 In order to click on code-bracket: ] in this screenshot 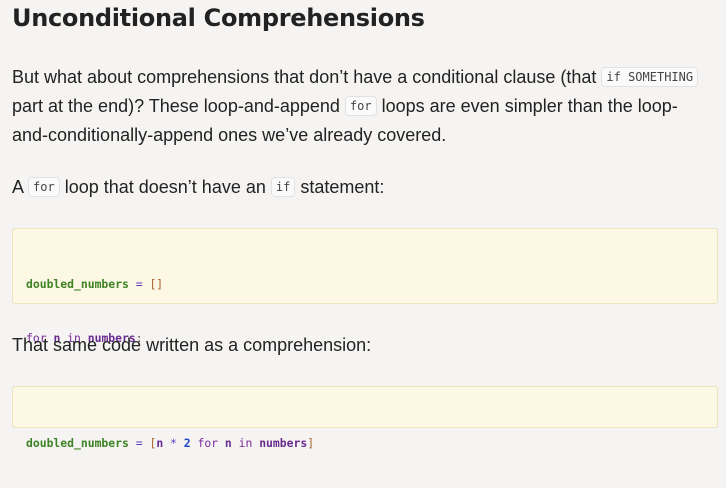, I will do `click(311, 443)`.